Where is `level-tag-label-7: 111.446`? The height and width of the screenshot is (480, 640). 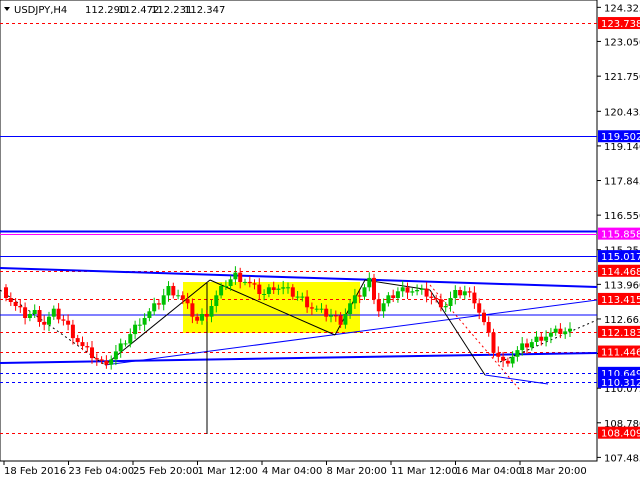 level-tag-label-7: 111.446 is located at coordinates (620, 353).